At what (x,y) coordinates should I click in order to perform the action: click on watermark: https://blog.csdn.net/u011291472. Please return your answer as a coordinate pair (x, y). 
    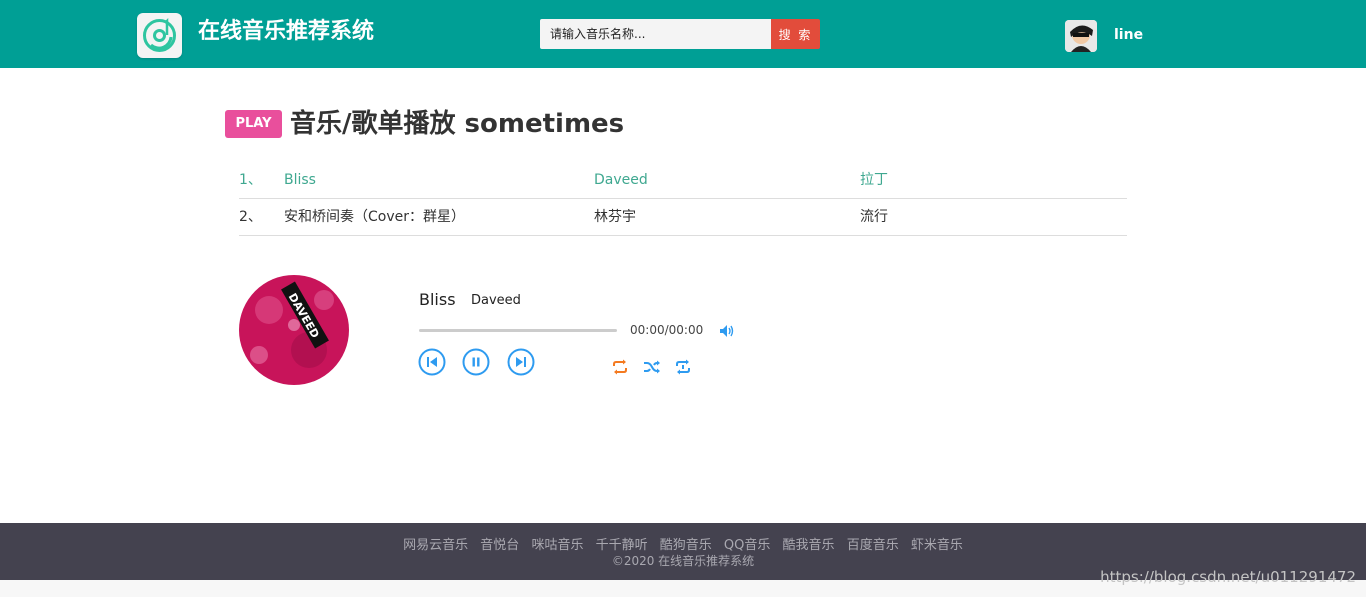
    Looking at the image, I should click on (1228, 577).